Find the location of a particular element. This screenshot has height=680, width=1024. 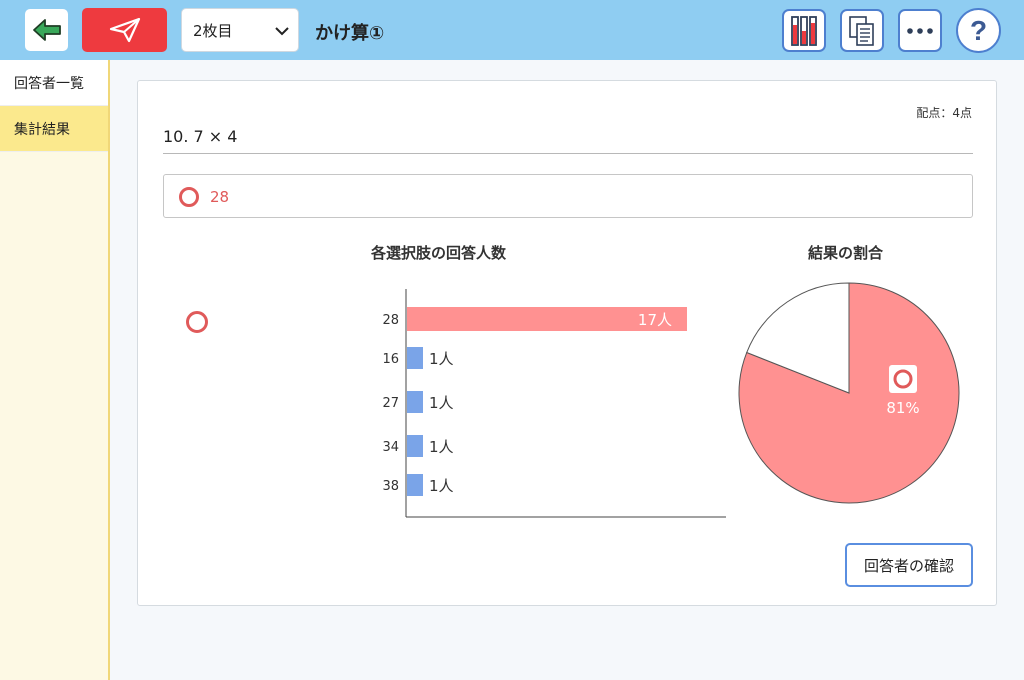

copy-document-icon is located at coordinates (861, 30).